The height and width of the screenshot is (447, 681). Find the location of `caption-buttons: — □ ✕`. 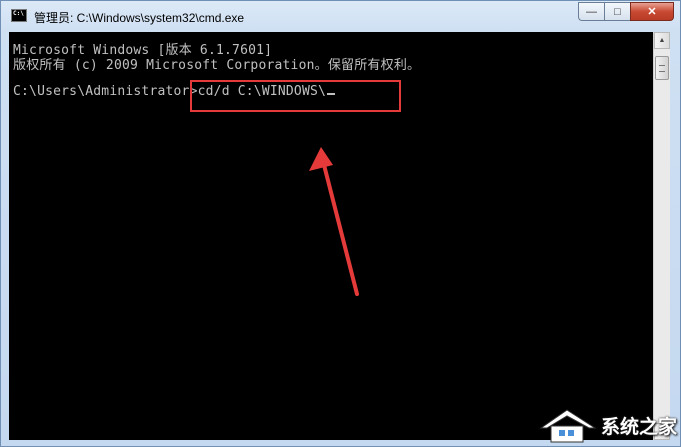

caption-buttons: — □ ✕ is located at coordinates (626, 12).